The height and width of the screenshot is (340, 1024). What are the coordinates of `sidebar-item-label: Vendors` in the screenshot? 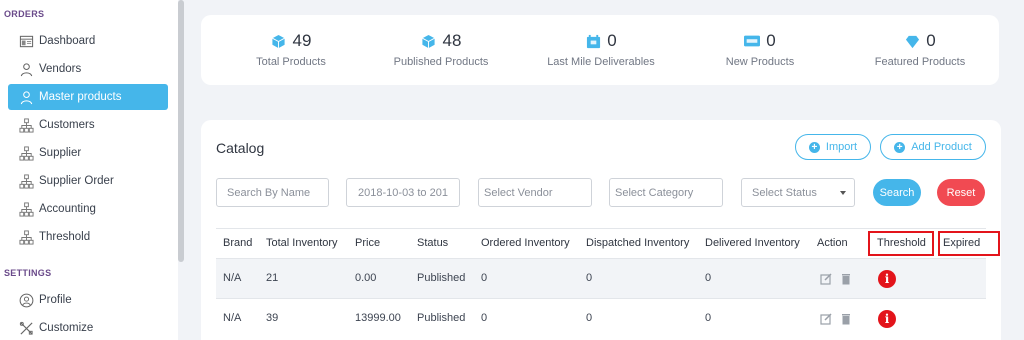 It's located at (60, 69).